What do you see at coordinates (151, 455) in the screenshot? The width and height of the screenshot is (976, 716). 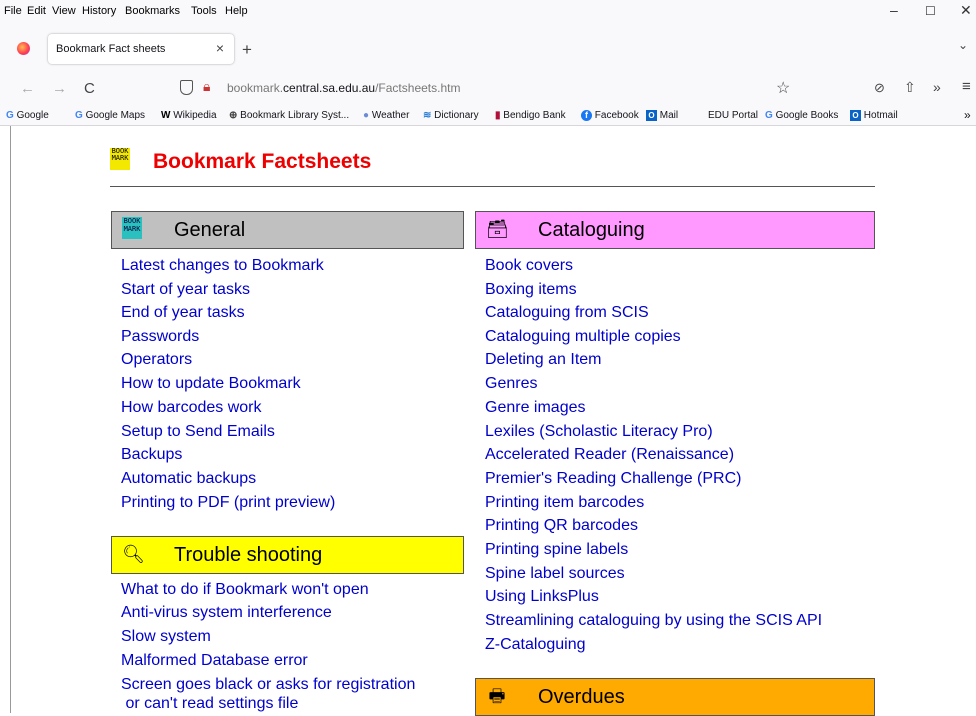 I see `link-backups: Backups` at bounding box center [151, 455].